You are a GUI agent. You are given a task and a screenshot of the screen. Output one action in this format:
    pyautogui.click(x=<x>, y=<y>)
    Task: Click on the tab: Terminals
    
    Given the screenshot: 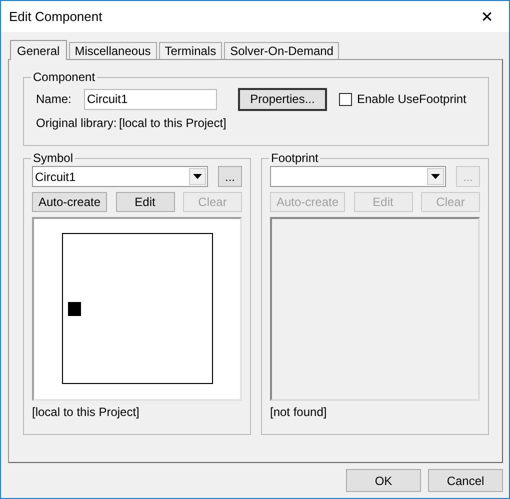 What is the action you would take?
    pyautogui.click(x=190, y=50)
    